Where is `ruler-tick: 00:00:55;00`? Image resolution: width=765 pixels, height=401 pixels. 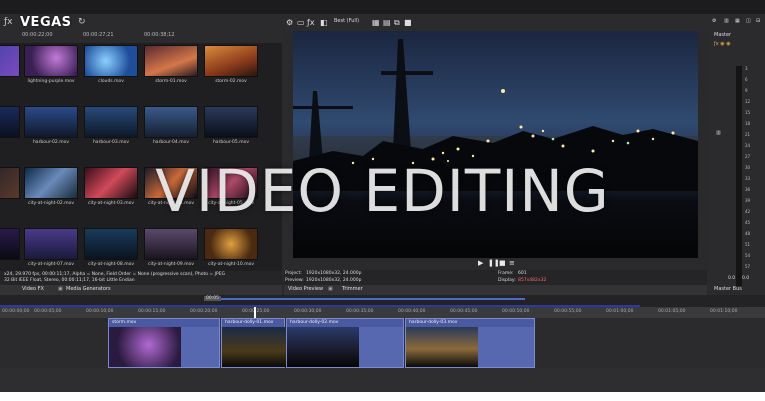 ruler-tick: 00:00:55;00 is located at coordinates (568, 311).